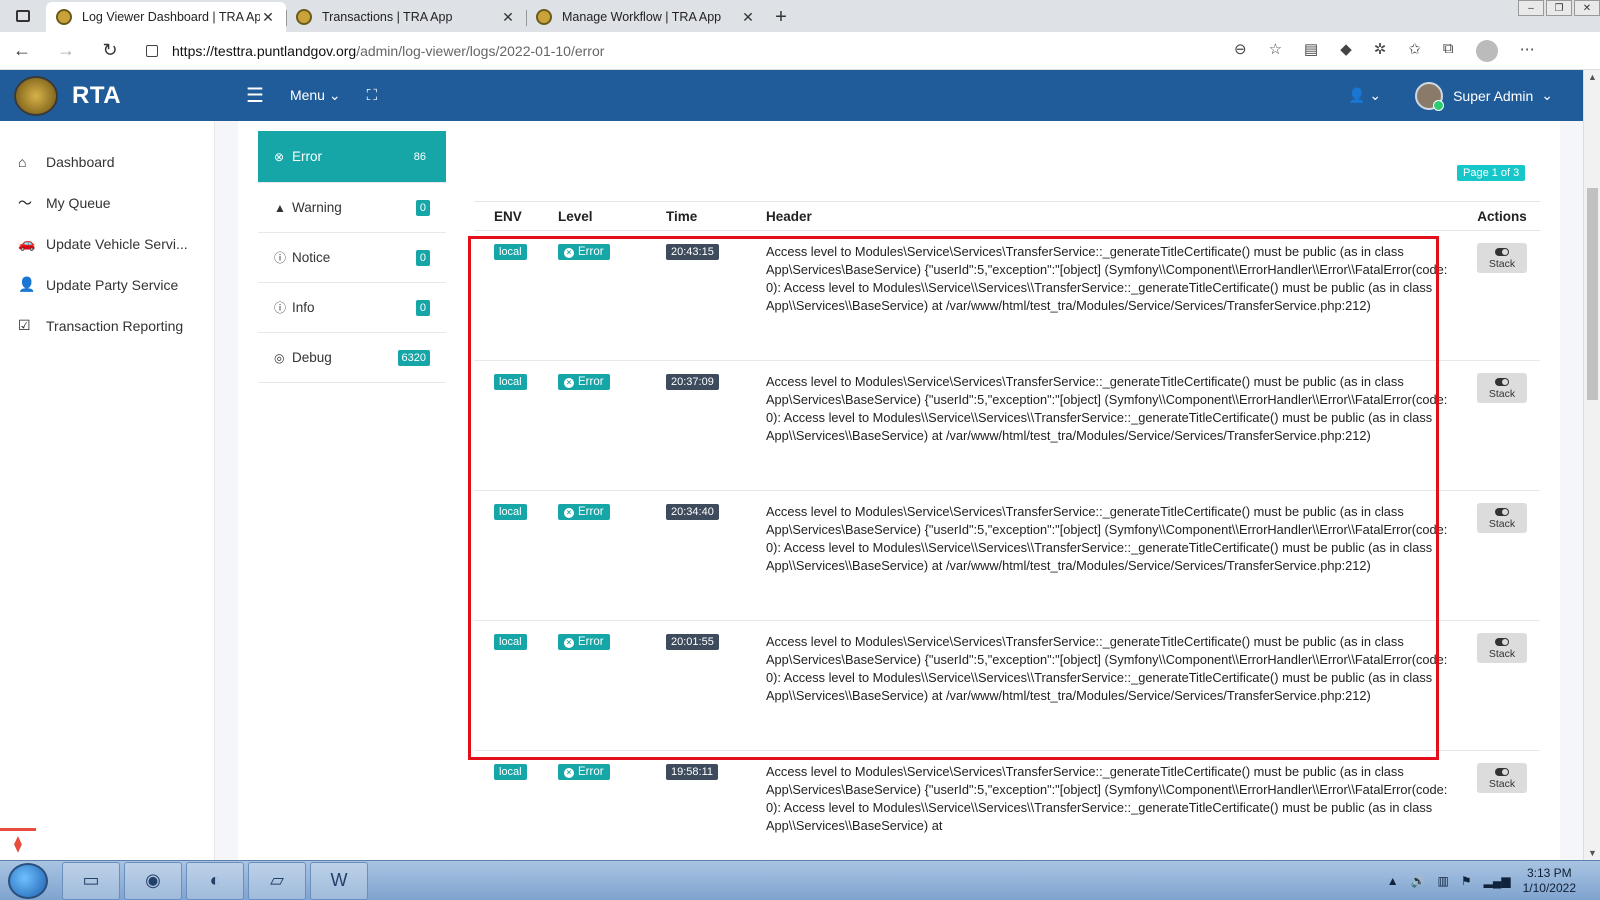 This screenshot has height=900, width=1600. I want to click on new-tab-button: +, so click(781, 17).